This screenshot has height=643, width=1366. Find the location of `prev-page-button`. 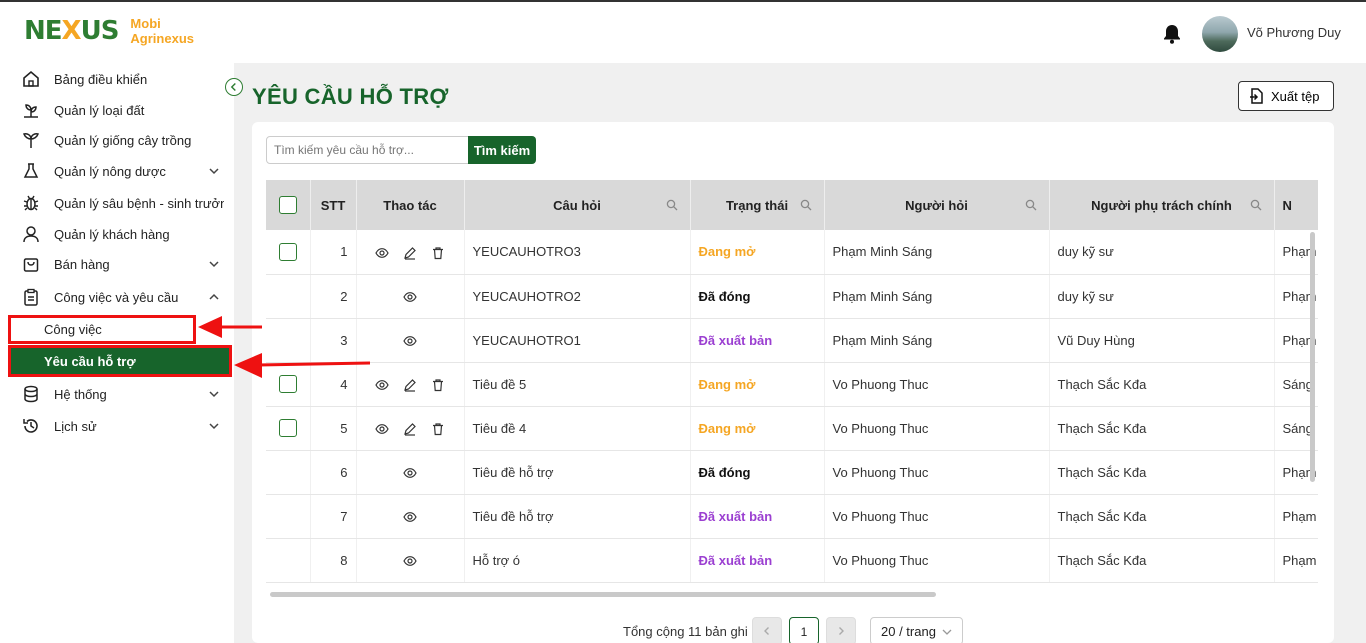

prev-page-button is located at coordinates (767, 630).